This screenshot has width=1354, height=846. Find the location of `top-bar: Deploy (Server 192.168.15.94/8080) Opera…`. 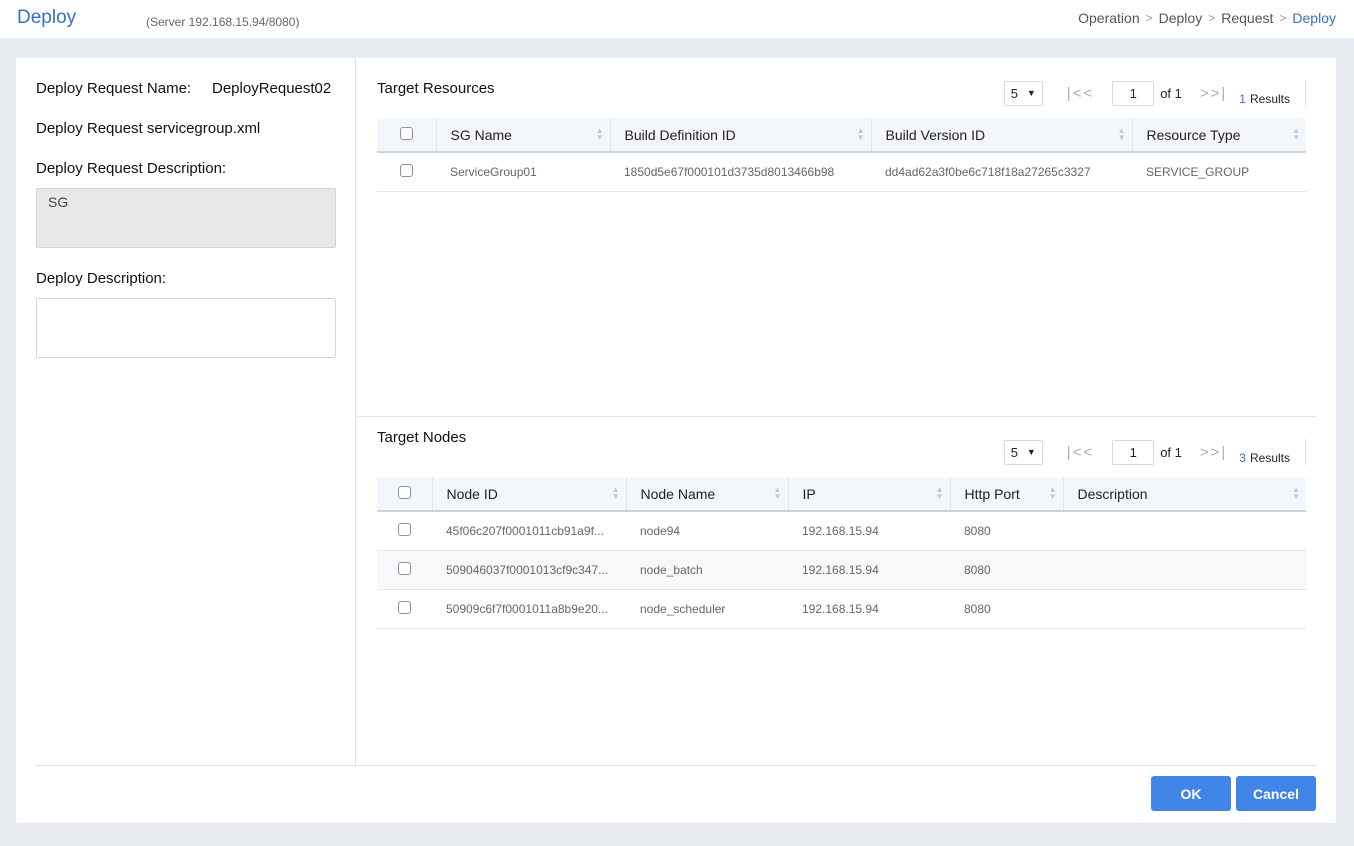

top-bar: Deploy (Server 192.168.15.94/8080) Opera… is located at coordinates (677, 19).